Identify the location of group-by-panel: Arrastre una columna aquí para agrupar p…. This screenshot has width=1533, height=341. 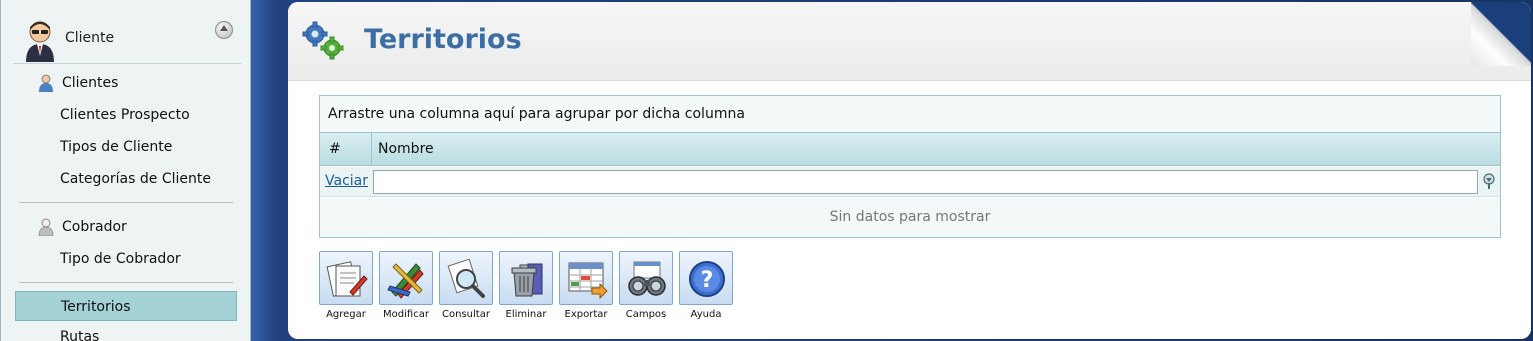
(910, 114).